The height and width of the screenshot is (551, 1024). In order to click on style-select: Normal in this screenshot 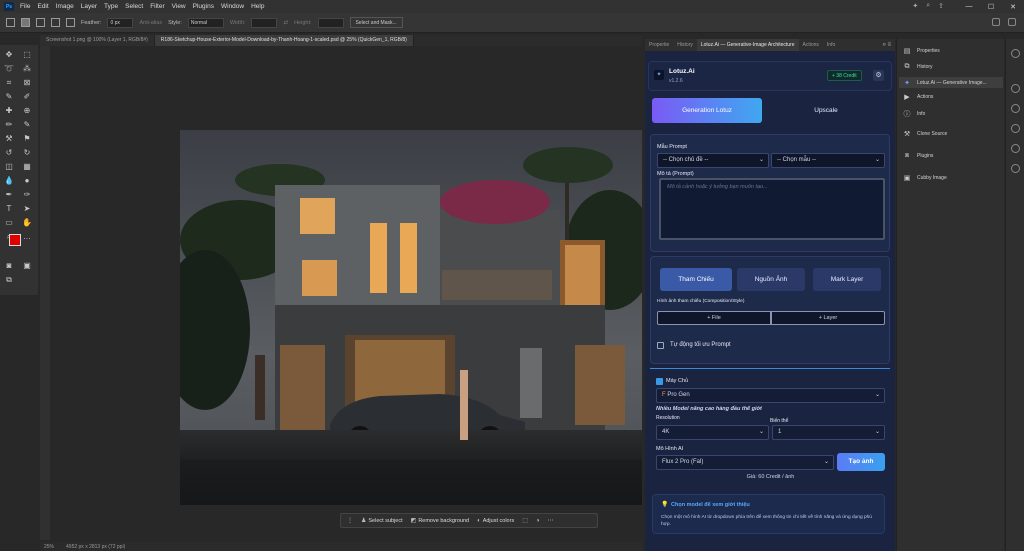, I will do `click(205, 22)`.